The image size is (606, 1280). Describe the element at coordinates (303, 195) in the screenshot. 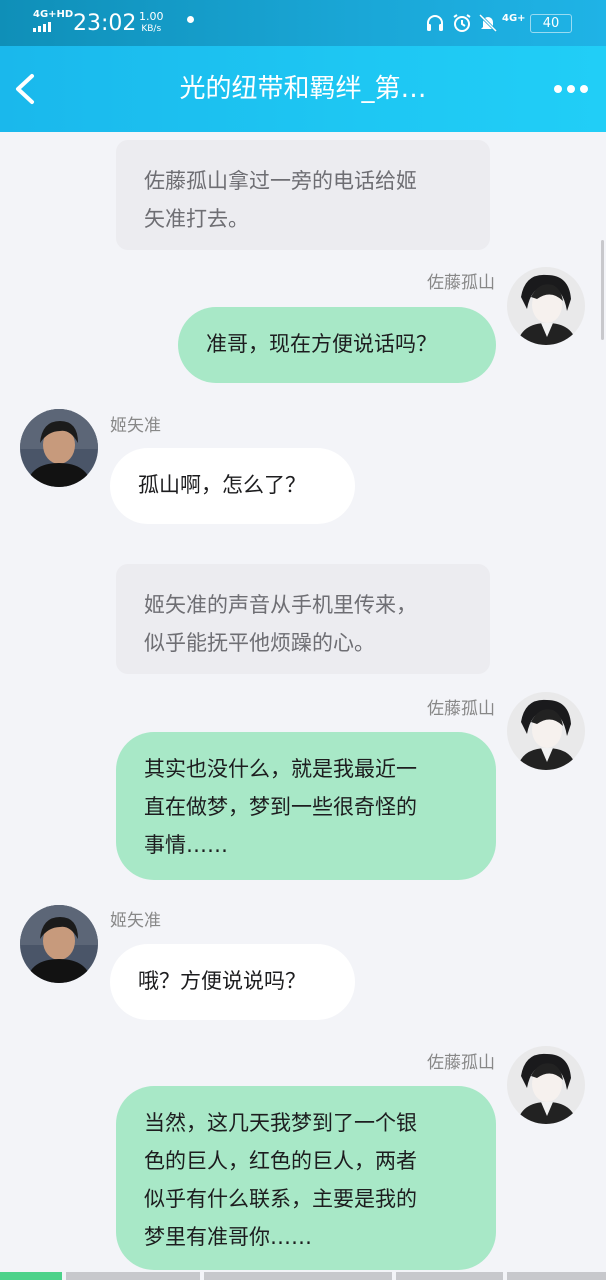

I see `narration-message: 佐藤孤山拿过一旁的电话给姬 矢准打去。` at that location.